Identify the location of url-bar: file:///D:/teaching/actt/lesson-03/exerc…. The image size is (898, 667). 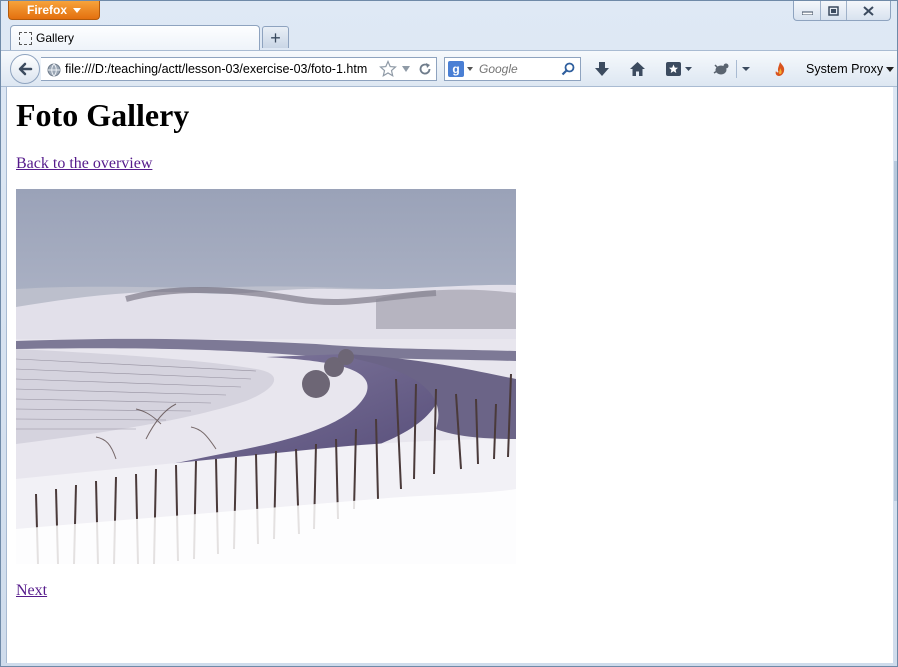
(239, 69).